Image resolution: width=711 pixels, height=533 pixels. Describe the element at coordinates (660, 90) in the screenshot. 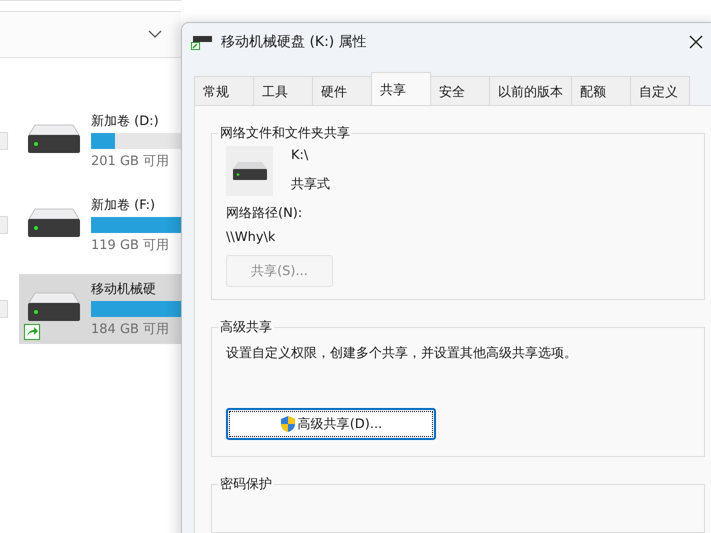

I see `tab: 自定义` at that location.